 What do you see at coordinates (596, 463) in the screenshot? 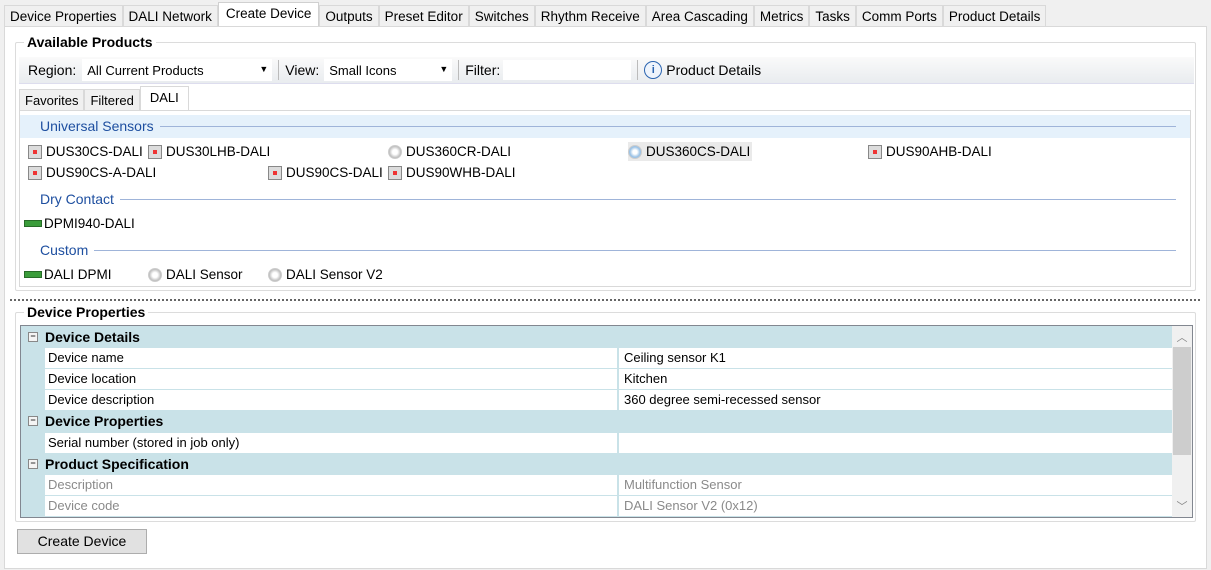
I see `category-row: − Product Specification` at bounding box center [596, 463].